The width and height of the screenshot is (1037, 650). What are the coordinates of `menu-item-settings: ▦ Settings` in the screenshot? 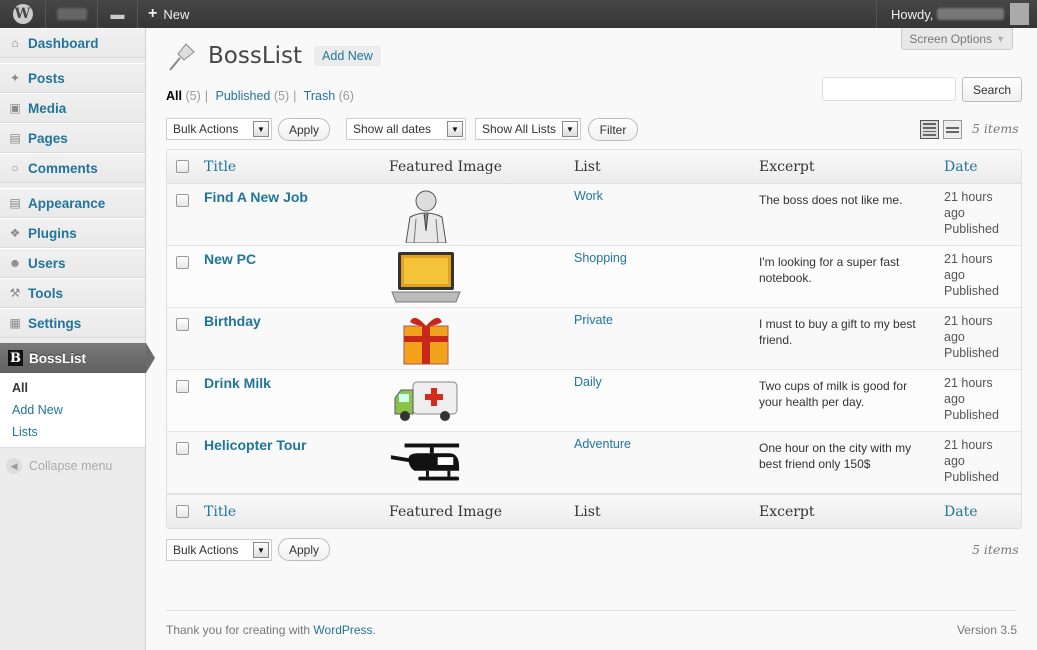 It's located at (72, 323).